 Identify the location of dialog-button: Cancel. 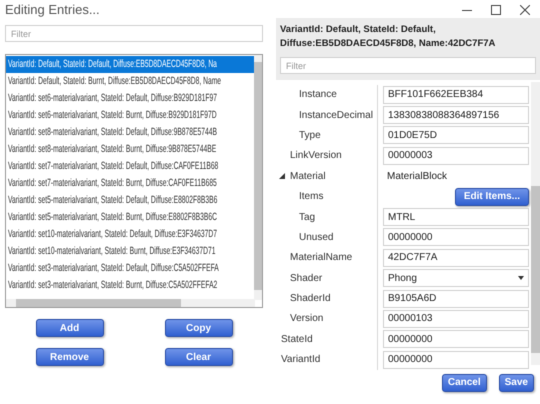
(464, 383).